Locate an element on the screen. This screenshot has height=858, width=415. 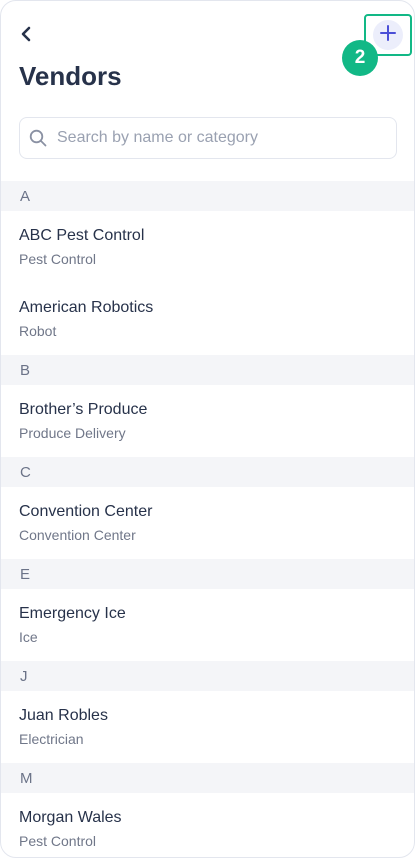
vendor-list-item: ABC Pest Control Pest Control is located at coordinates (207, 247).